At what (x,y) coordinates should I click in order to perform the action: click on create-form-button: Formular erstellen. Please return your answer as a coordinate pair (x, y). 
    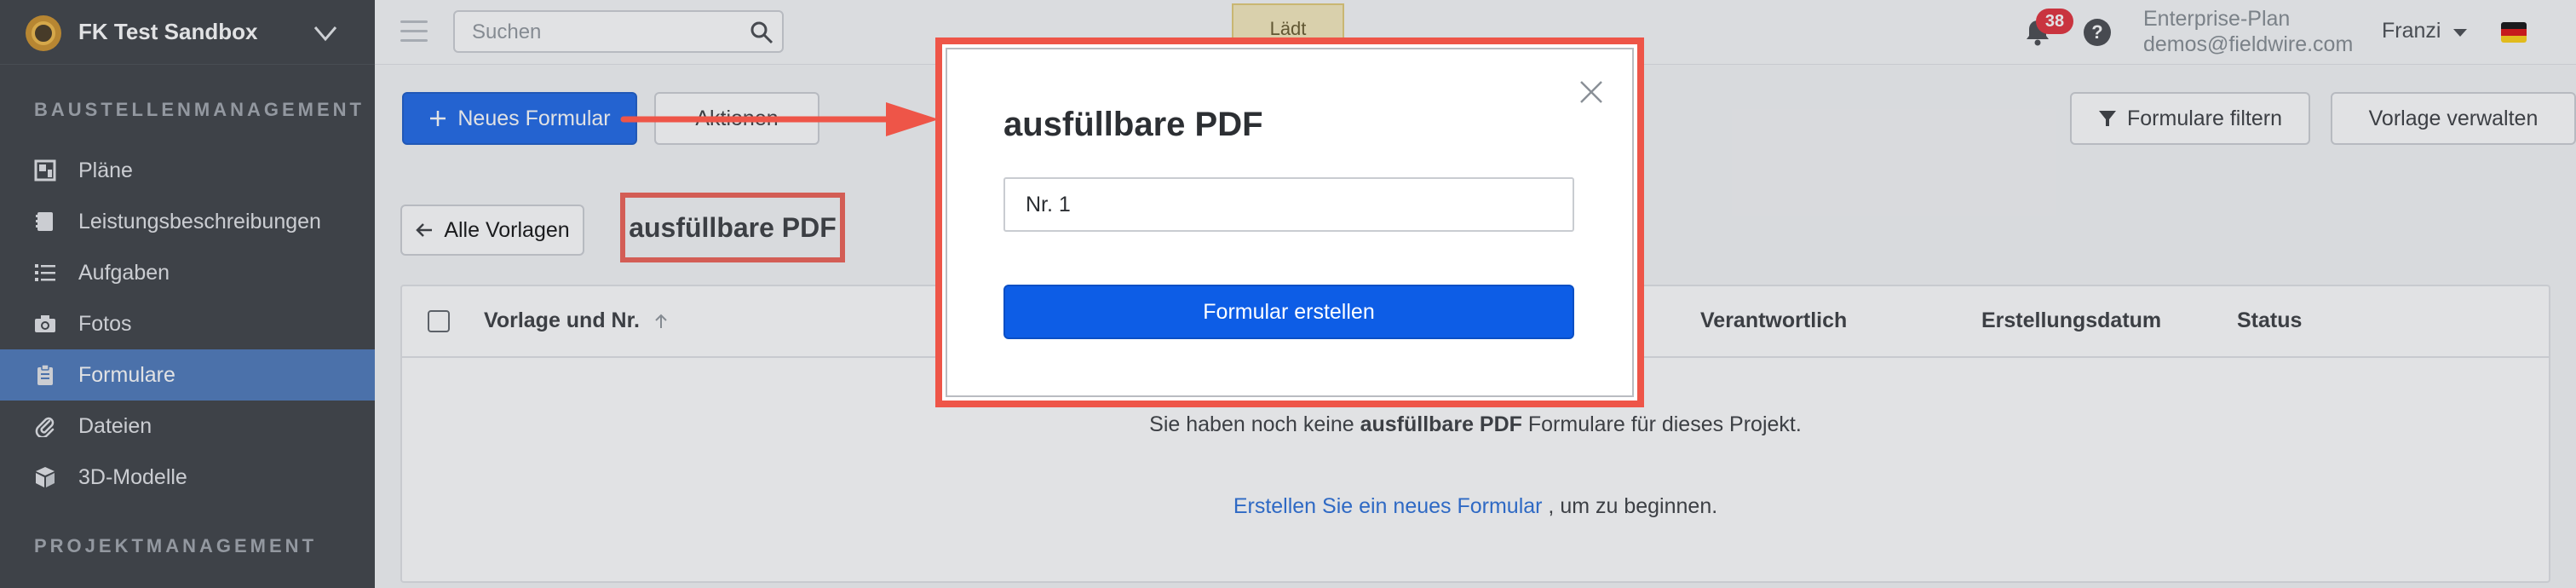
    Looking at the image, I should click on (1288, 312).